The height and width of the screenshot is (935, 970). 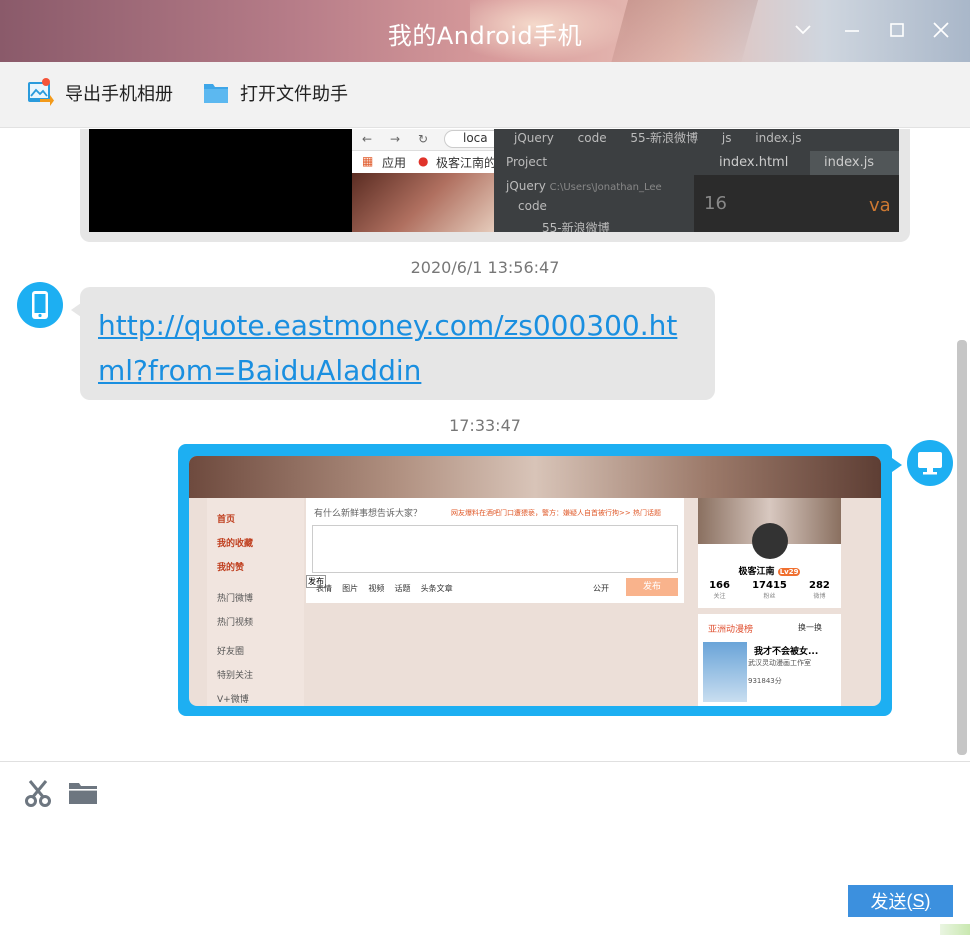 I want to click on resize-corner, so click(x=955, y=929).